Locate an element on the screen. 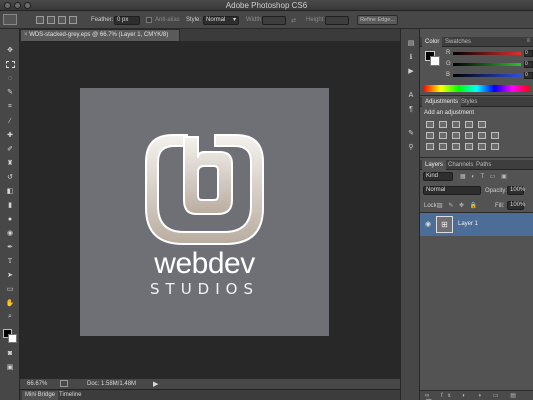 The height and width of the screenshot is (400, 533). history-brush-tool-icon: ↺ is located at coordinates (10, 177).